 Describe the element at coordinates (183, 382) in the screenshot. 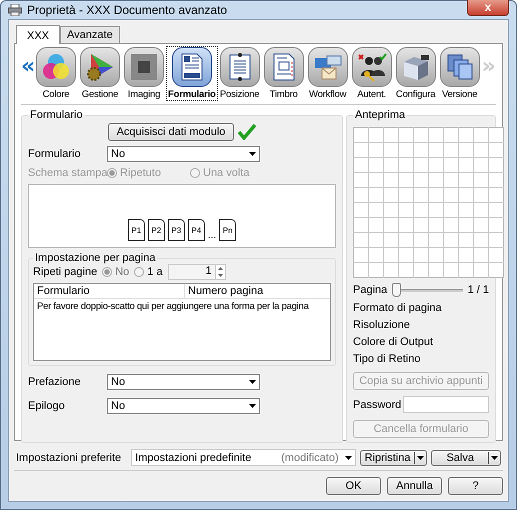

I see `prefazione-dropdown: No` at that location.